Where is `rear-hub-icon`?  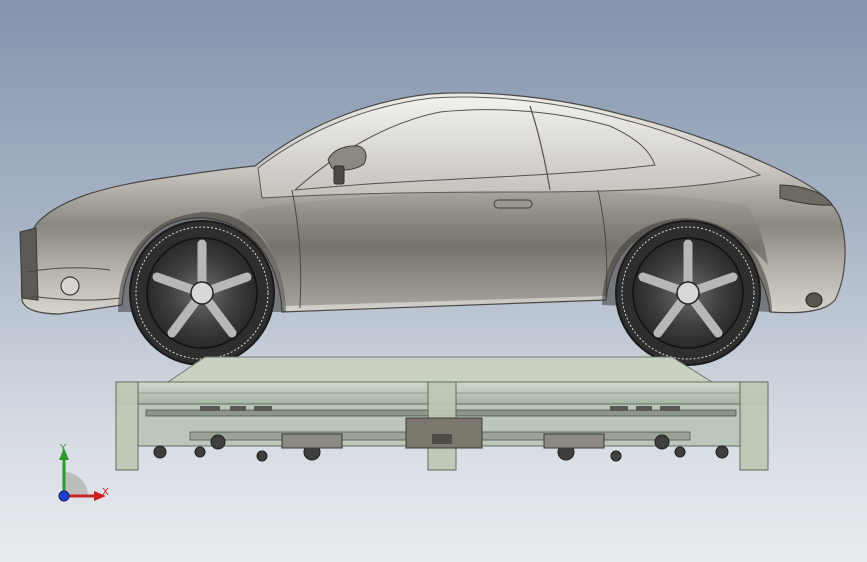
rear-hub-icon is located at coordinates (688, 293).